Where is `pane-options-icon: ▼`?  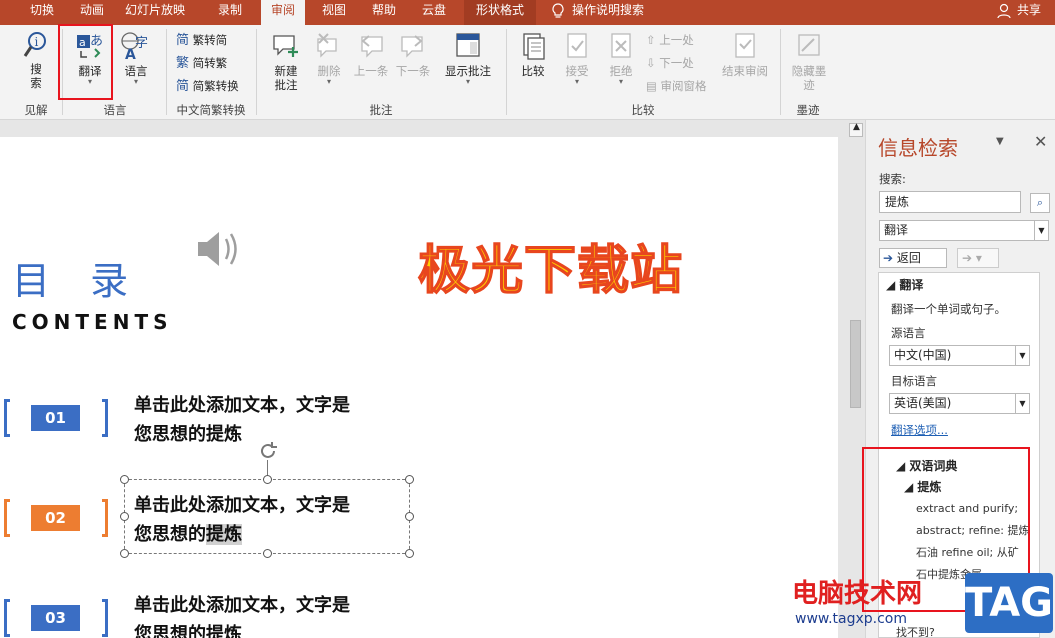 pane-options-icon: ▼ is located at coordinates (1000, 141).